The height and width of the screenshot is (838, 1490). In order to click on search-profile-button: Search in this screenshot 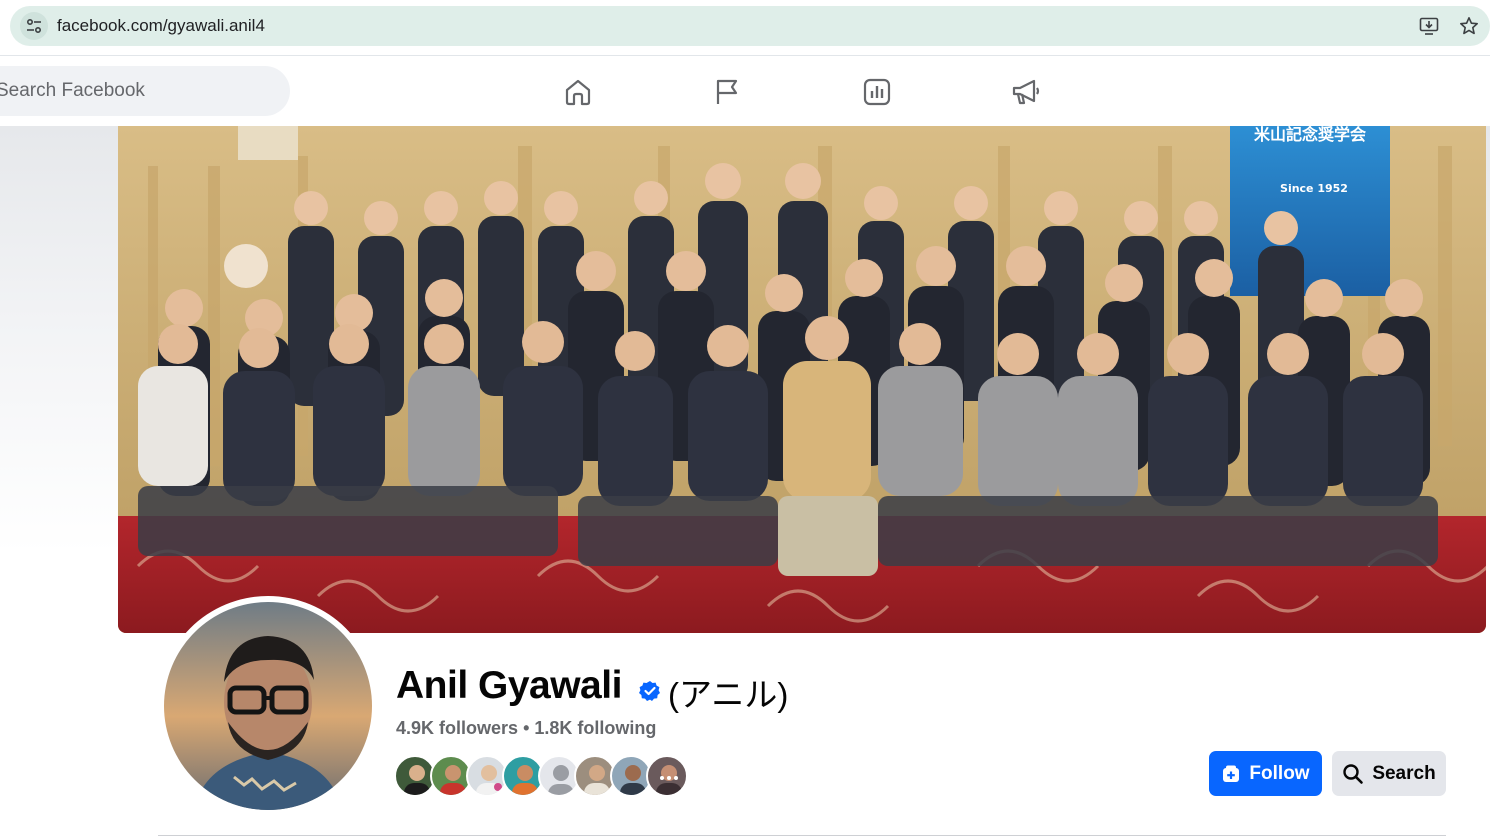, I will do `click(1389, 773)`.